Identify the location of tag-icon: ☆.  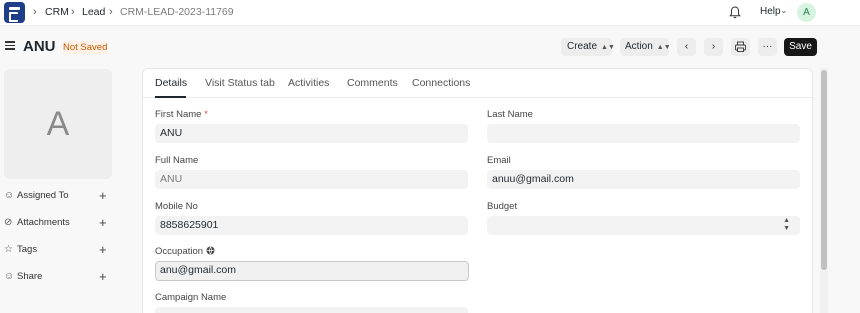
(8, 249).